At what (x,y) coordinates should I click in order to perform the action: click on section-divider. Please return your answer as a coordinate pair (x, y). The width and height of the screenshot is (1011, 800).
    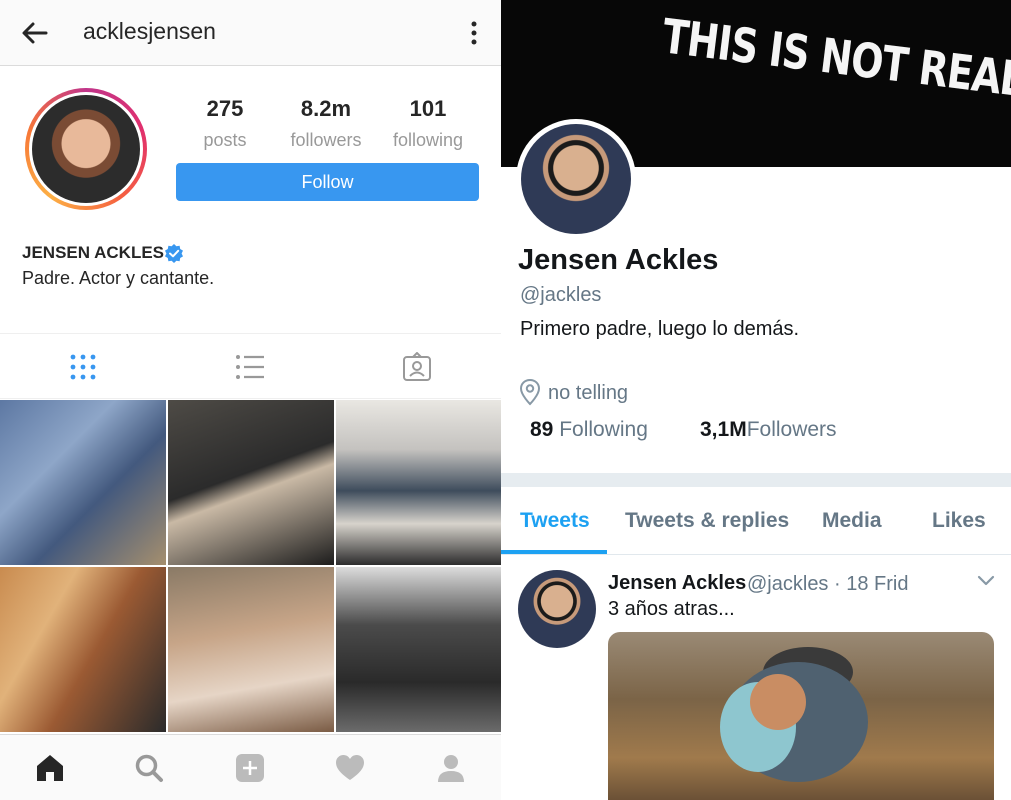
    Looking at the image, I should click on (756, 480).